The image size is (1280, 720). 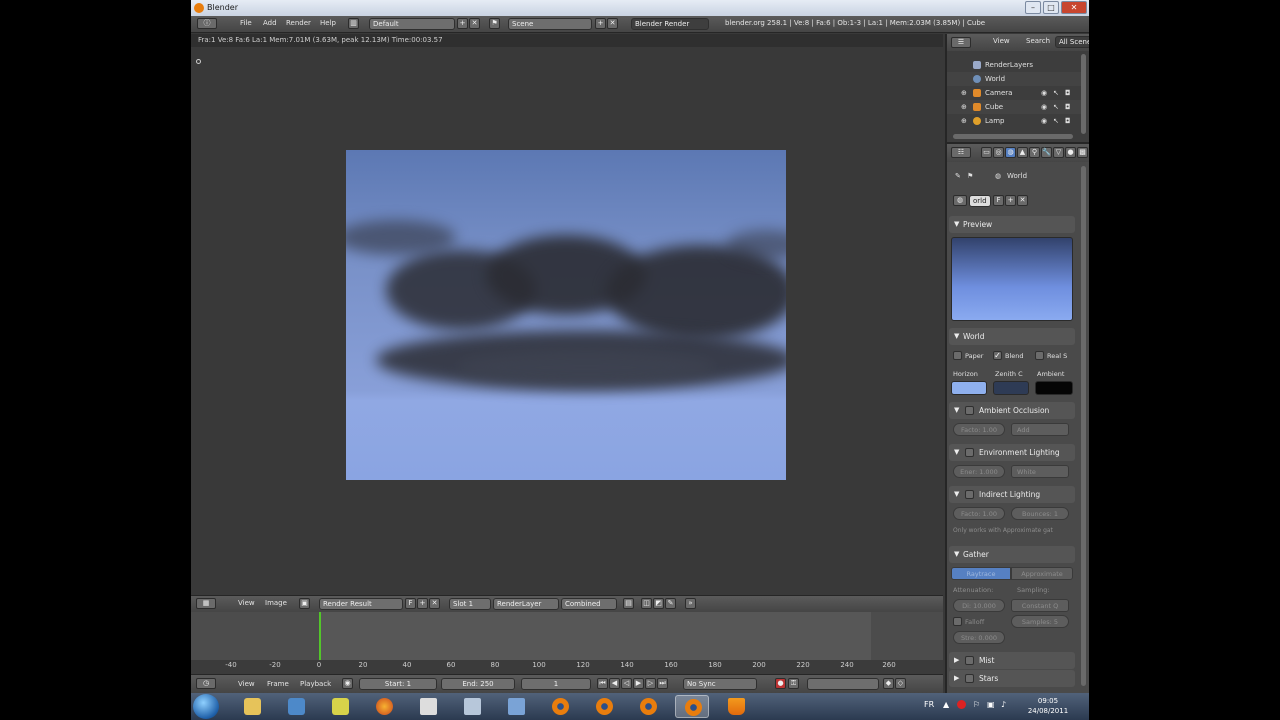 What do you see at coordinates (986, 152) in the screenshot?
I see `render-tab-icon: ▭` at bounding box center [986, 152].